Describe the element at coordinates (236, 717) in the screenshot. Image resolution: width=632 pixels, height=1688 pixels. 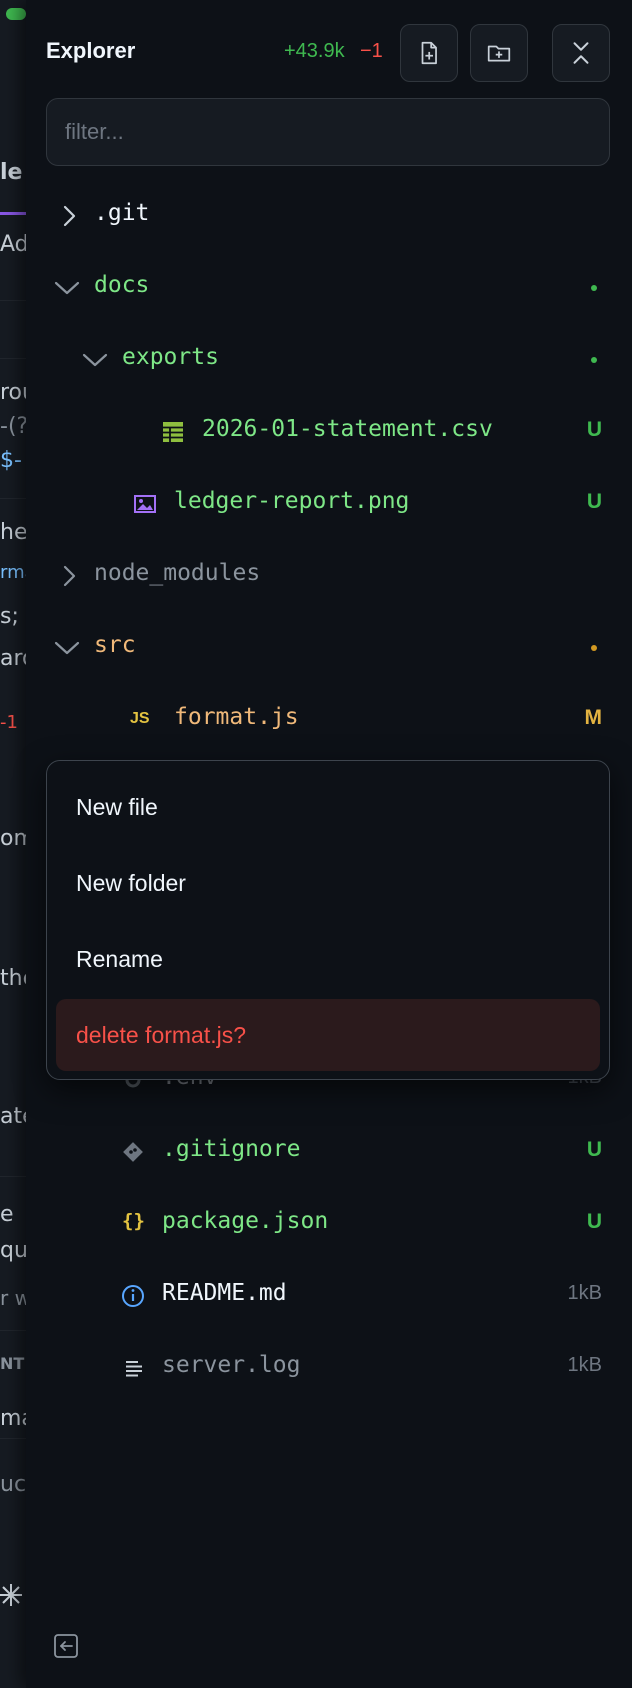
I see `tree-item-label: format.js` at that location.